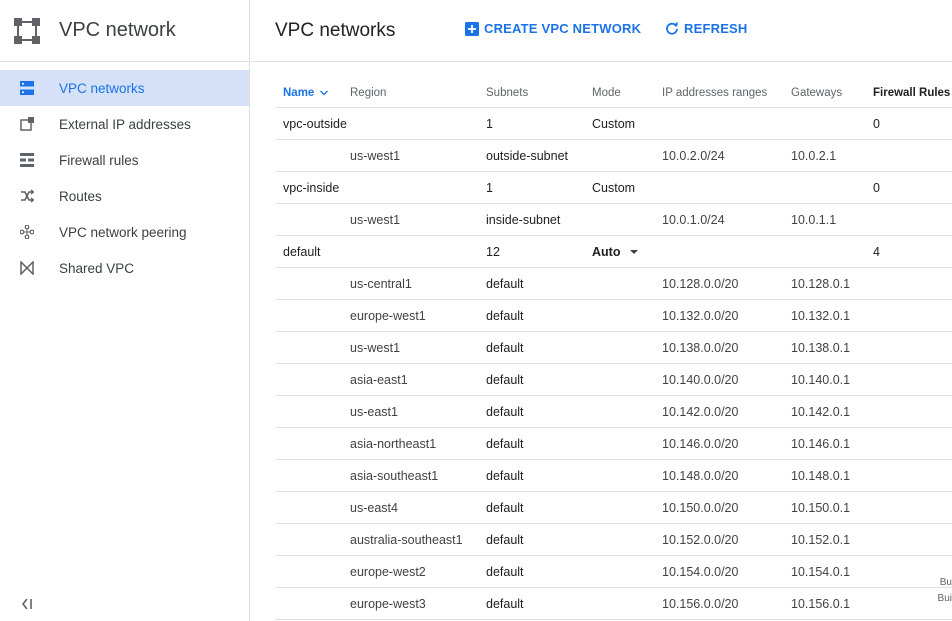 The height and width of the screenshot is (621, 952). What do you see at coordinates (700, 283) in the screenshot?
I see `subnet-ip-range: 10.128.0.0/20` at bounding box center [700, 283].